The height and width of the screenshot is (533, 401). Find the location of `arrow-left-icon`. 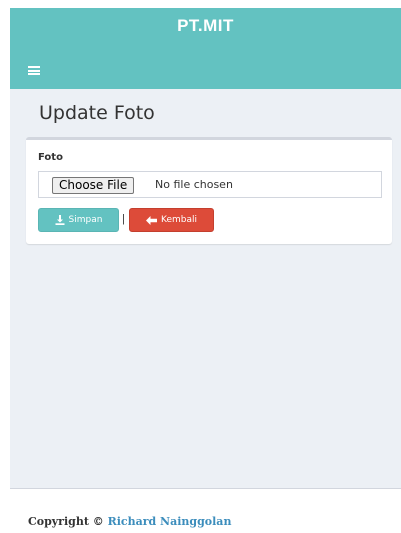

arrow-left-icon is located at coordinates (151, 220).